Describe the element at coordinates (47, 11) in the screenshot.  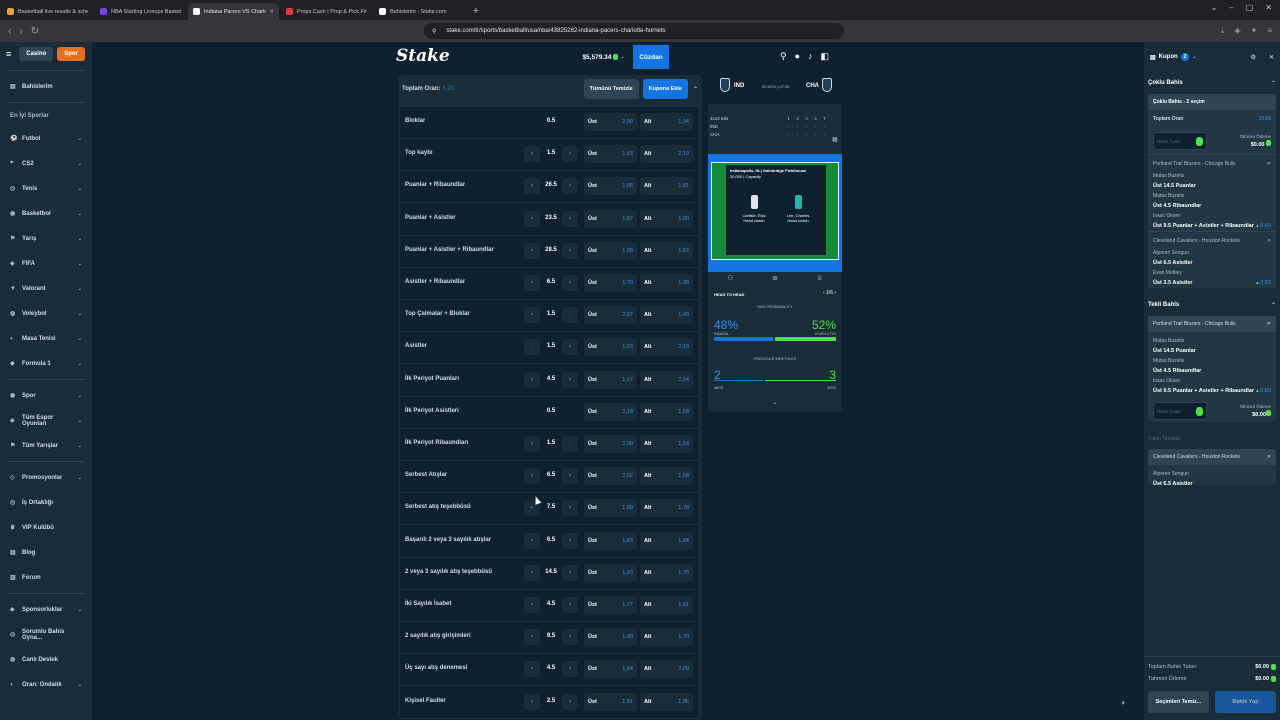
I see `browser-tab: Basketball live results & schedule | S` at that location.